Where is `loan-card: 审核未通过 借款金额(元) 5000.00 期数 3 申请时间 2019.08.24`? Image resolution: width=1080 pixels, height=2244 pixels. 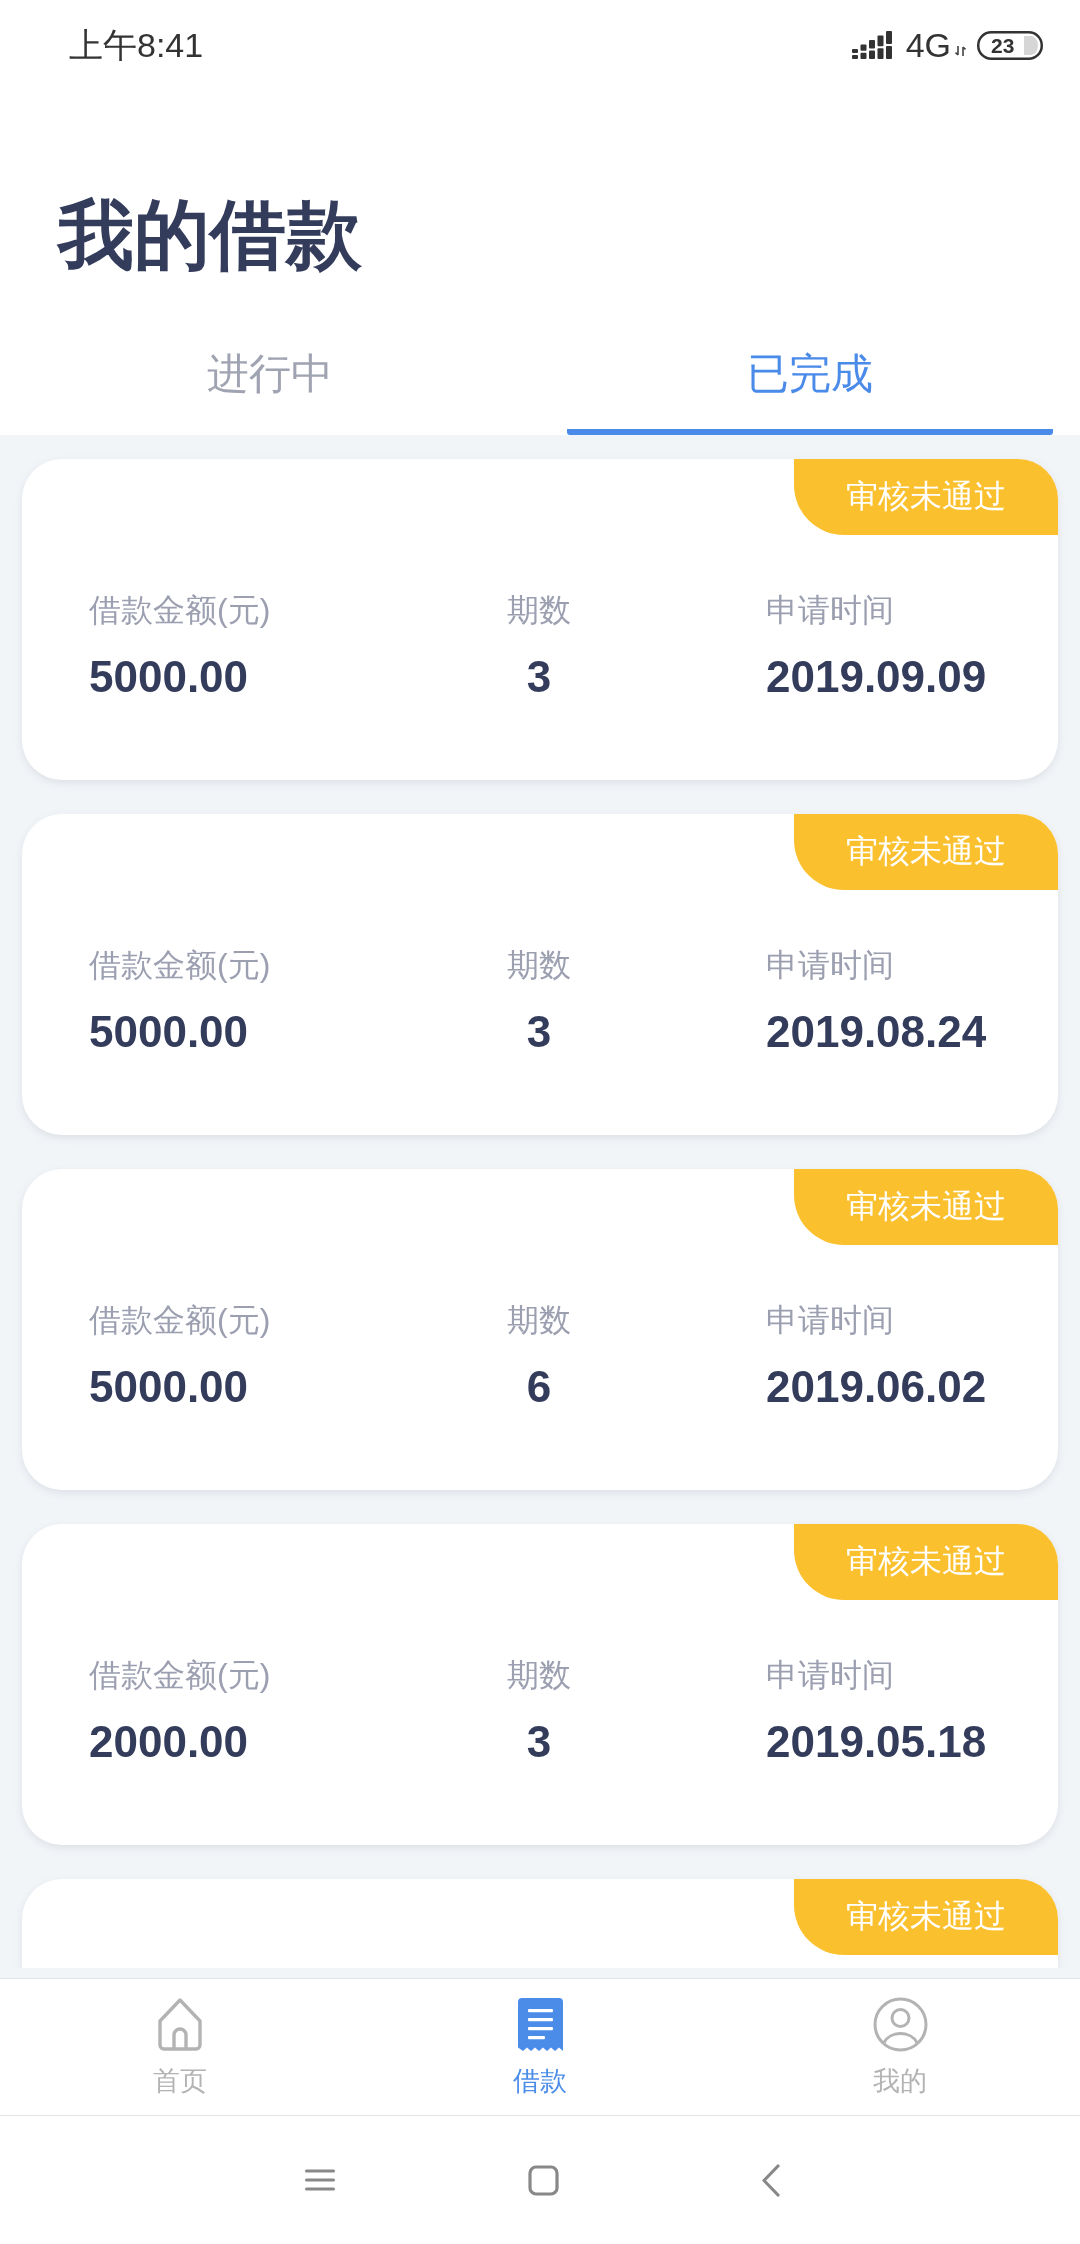
loan-card: 审核未通过 借款金额(元) 5000.00 期数 3 申请时间 2019.08.24 is located at coordinates (540, 974).